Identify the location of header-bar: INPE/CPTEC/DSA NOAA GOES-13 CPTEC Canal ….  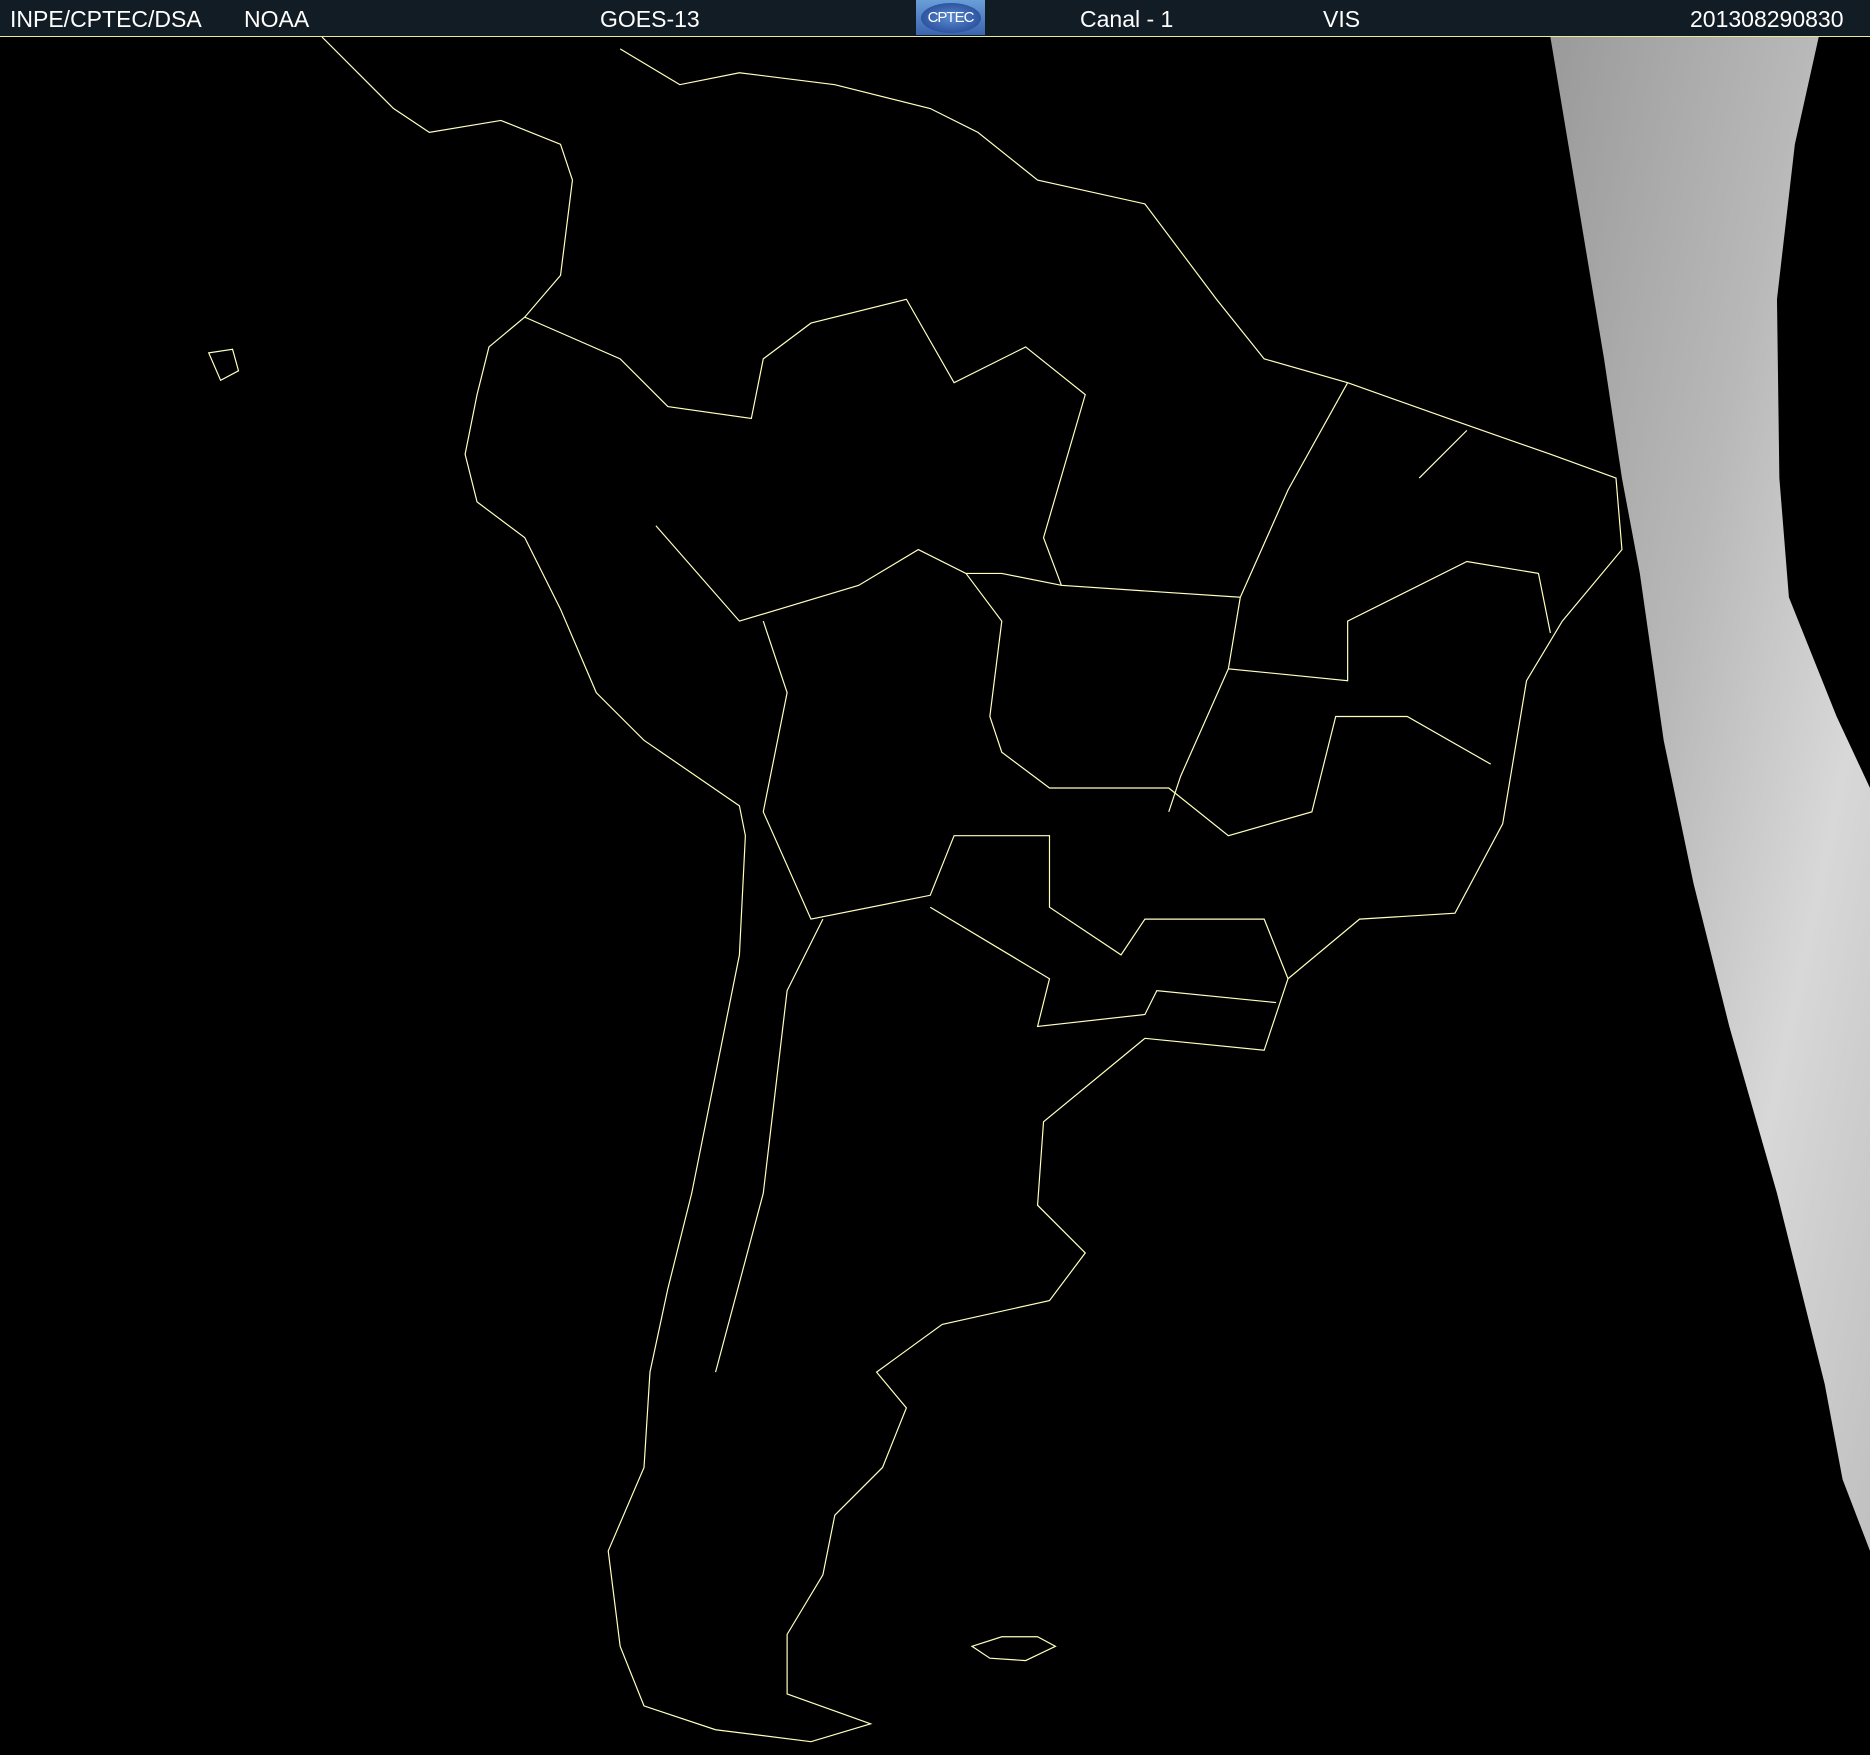
(935, 18).